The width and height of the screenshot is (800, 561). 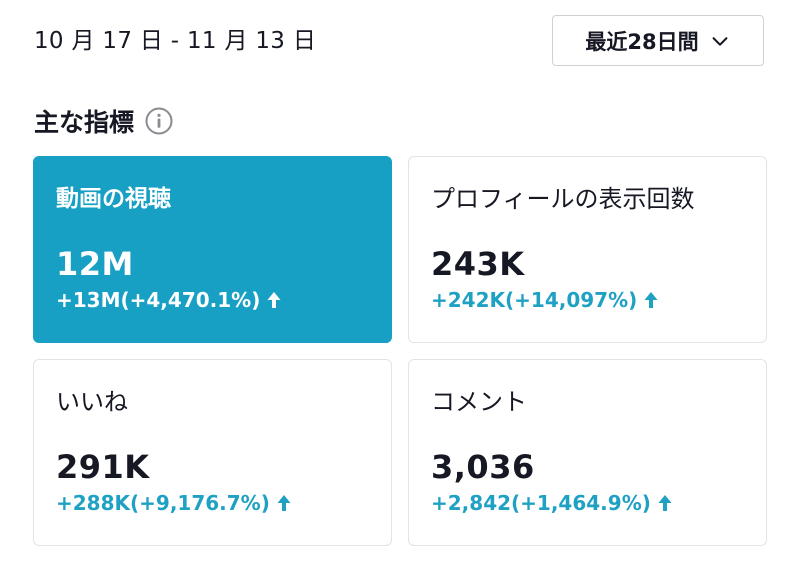 I want to click on metric-value: 243K, so click(x=478, y=264).